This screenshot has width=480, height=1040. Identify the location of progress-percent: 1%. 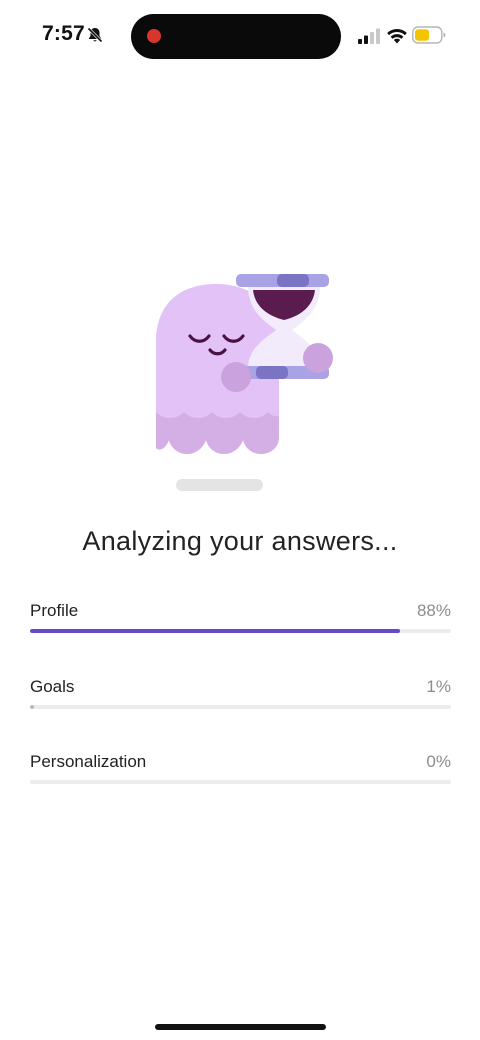
(438, 686).